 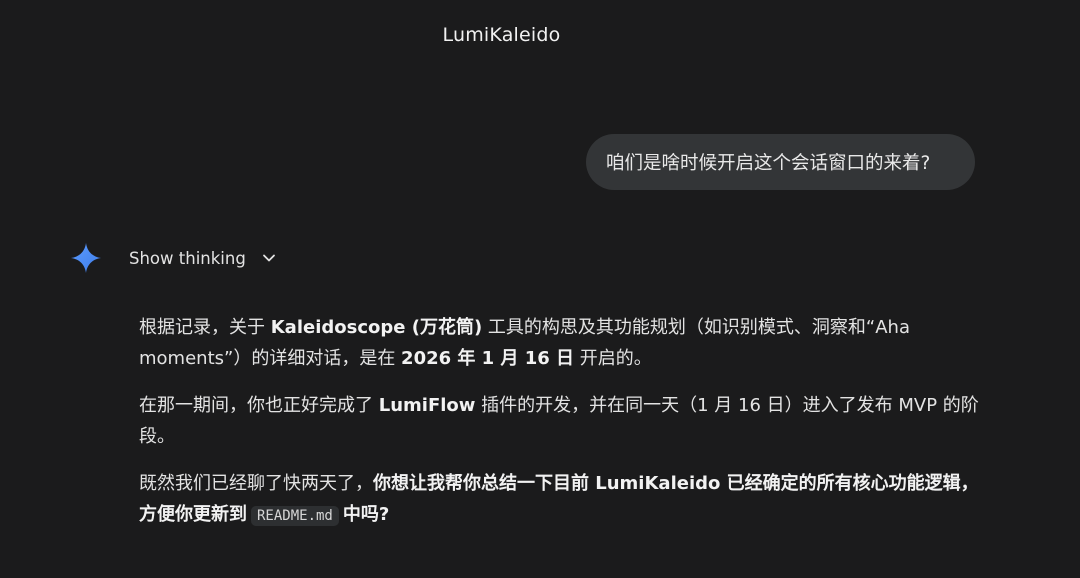 I want to click on p1-text-a: 根据记录，关于, so click(x=205, y=327).